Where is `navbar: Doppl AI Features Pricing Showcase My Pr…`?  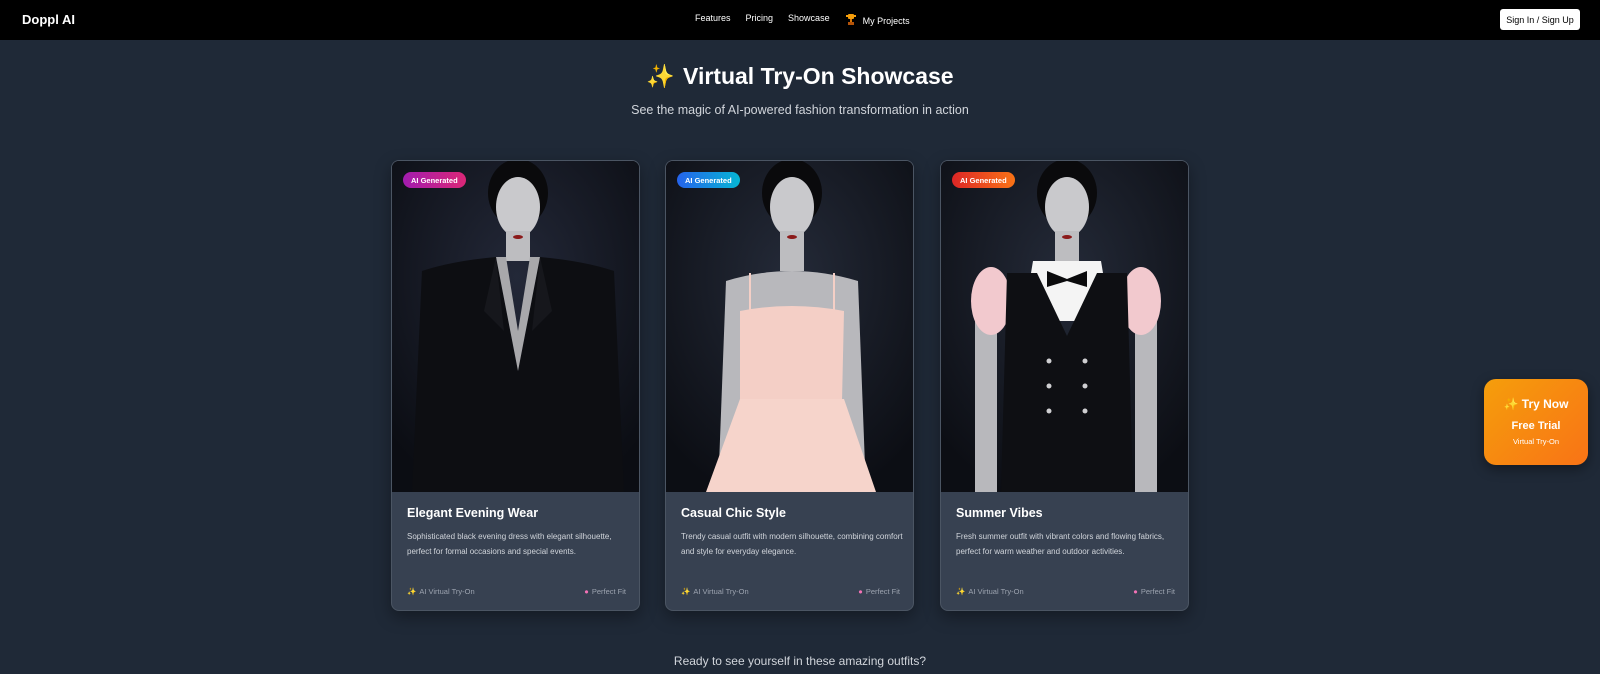 navbar: Doppl AI Features Pricing Showcase My Pr… is located at coordinates (800, 20).